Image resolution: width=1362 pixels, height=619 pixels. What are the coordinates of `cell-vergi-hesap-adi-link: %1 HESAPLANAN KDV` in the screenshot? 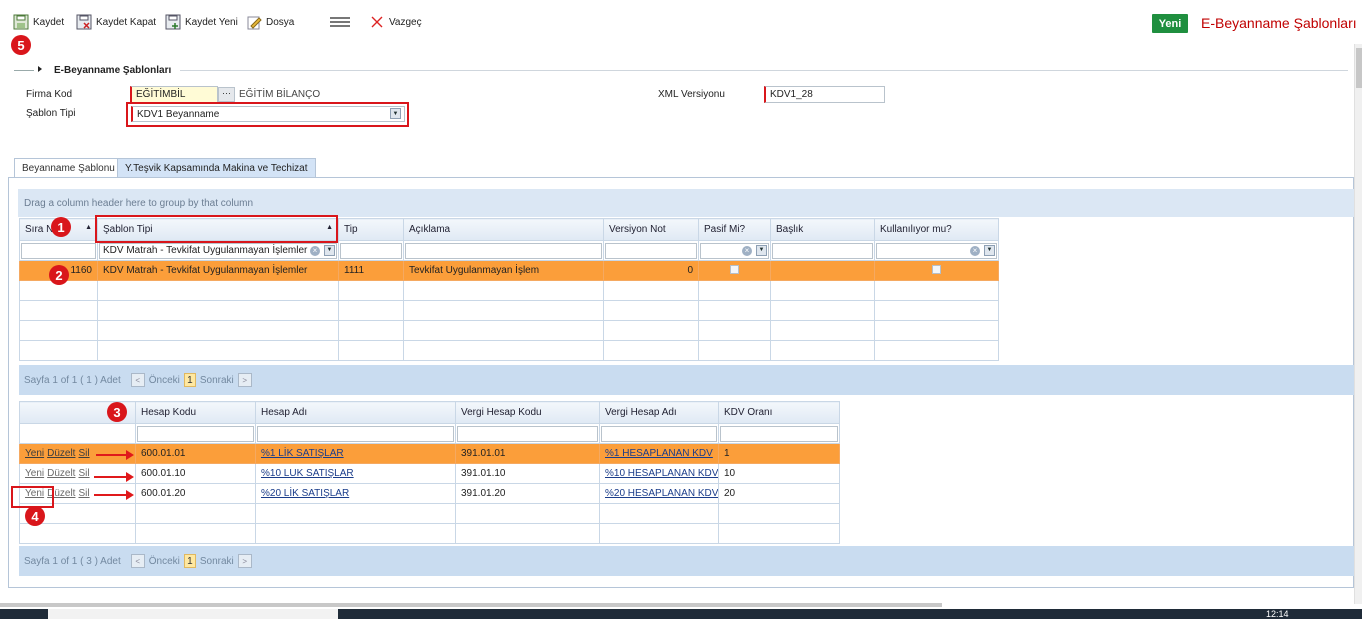 It's located at (659, 453).